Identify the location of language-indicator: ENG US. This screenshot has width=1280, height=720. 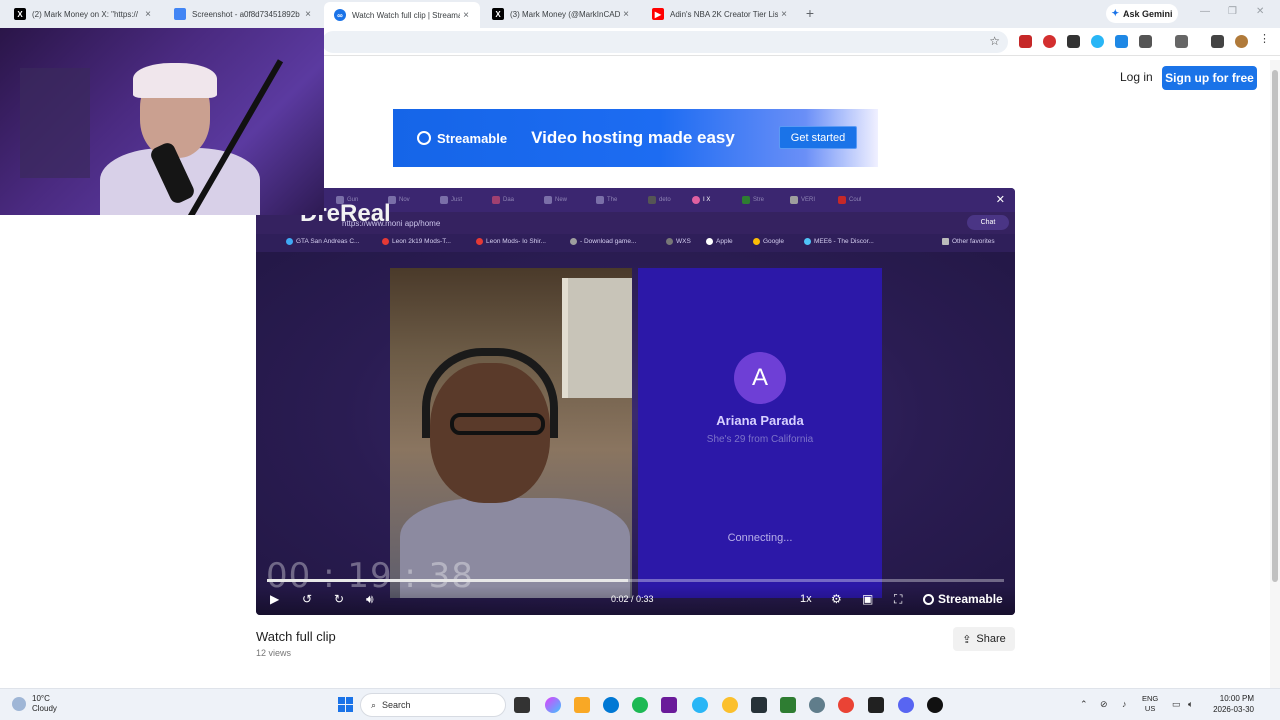
(1150, 704).